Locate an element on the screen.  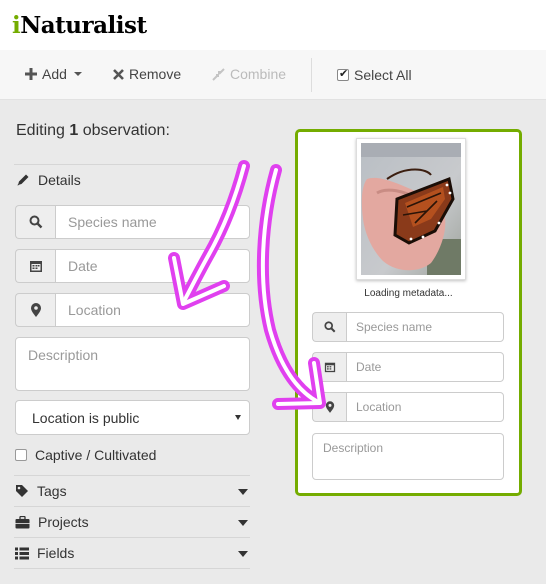
fields-label: Fields is located at coordinates (56, 553).